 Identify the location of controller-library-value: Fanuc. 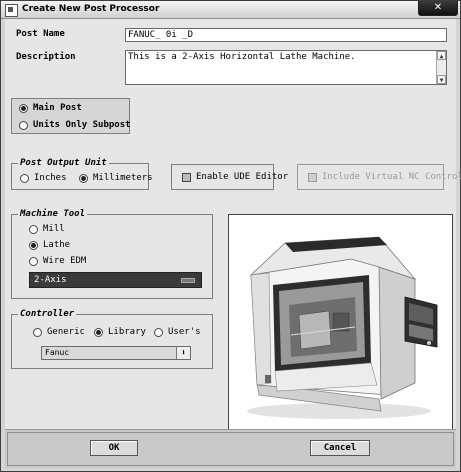
(57, 352).